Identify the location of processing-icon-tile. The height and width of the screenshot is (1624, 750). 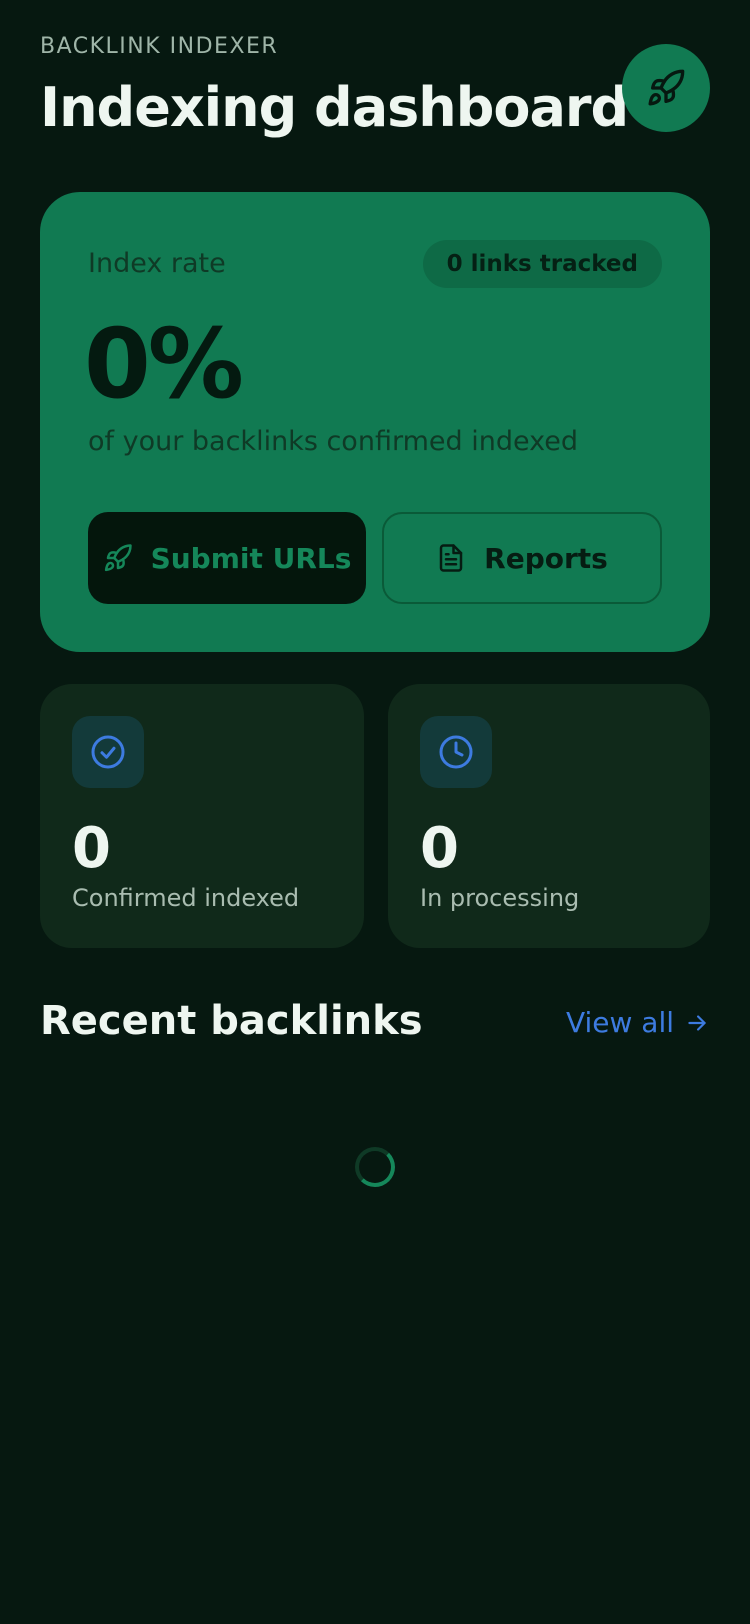
(456, 752).